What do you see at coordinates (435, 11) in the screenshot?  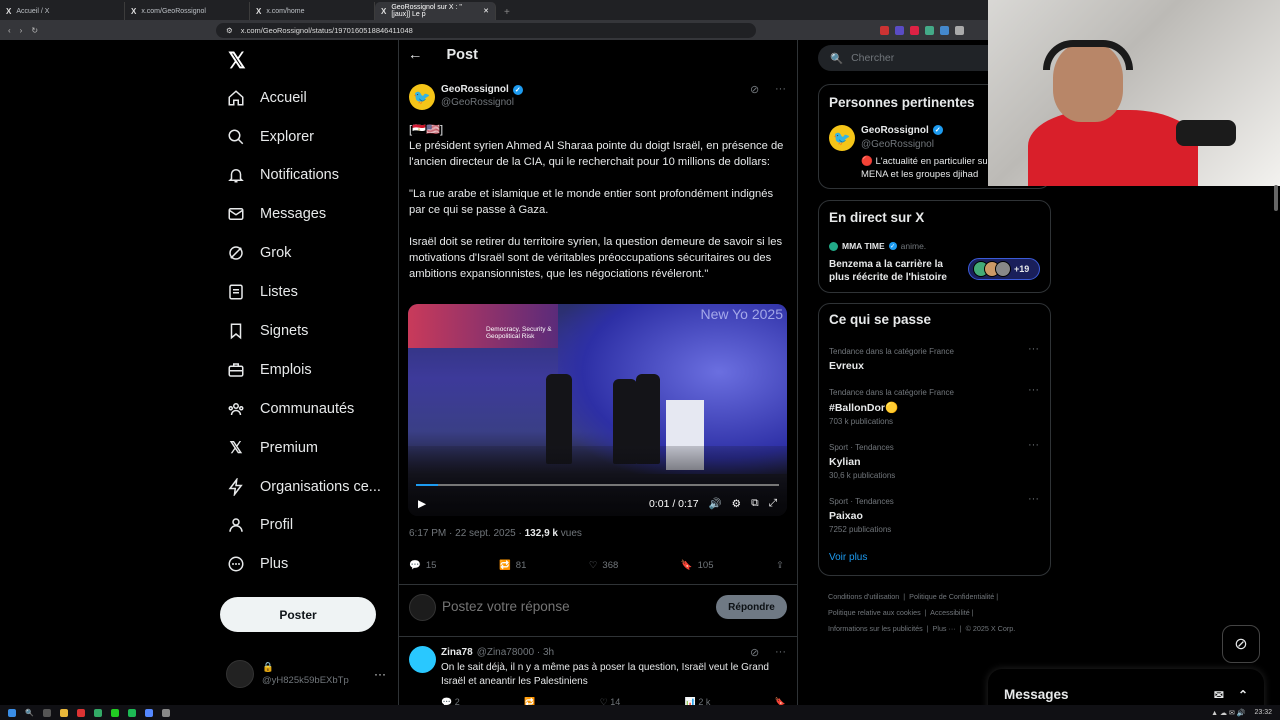 I see `browser-tab-active: X GeoRossignol sur X : "[jaux]] Le p ✕` at bounding box center [435, 11].